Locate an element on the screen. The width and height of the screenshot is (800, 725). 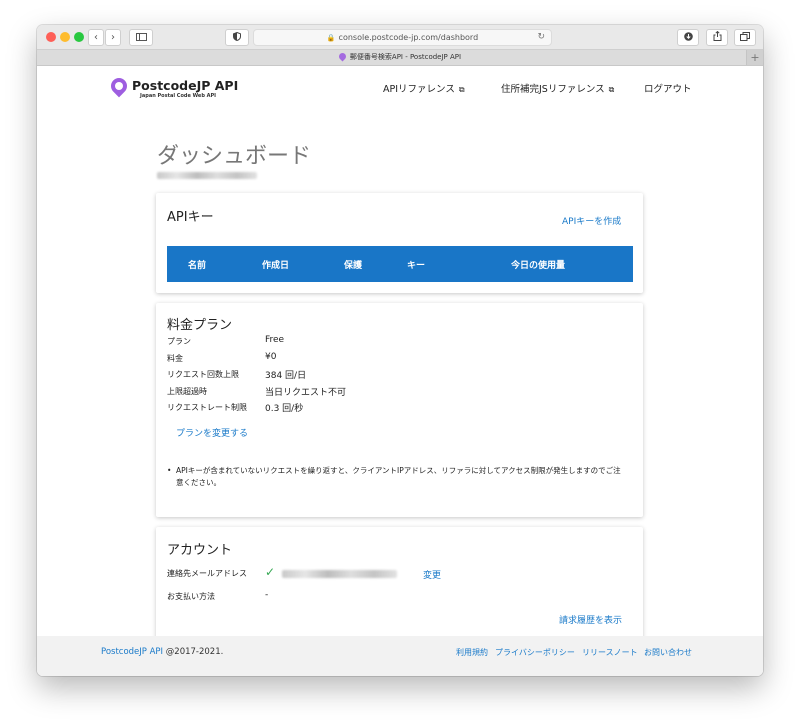
map-pin-icon is located at coordinates (119, 86).